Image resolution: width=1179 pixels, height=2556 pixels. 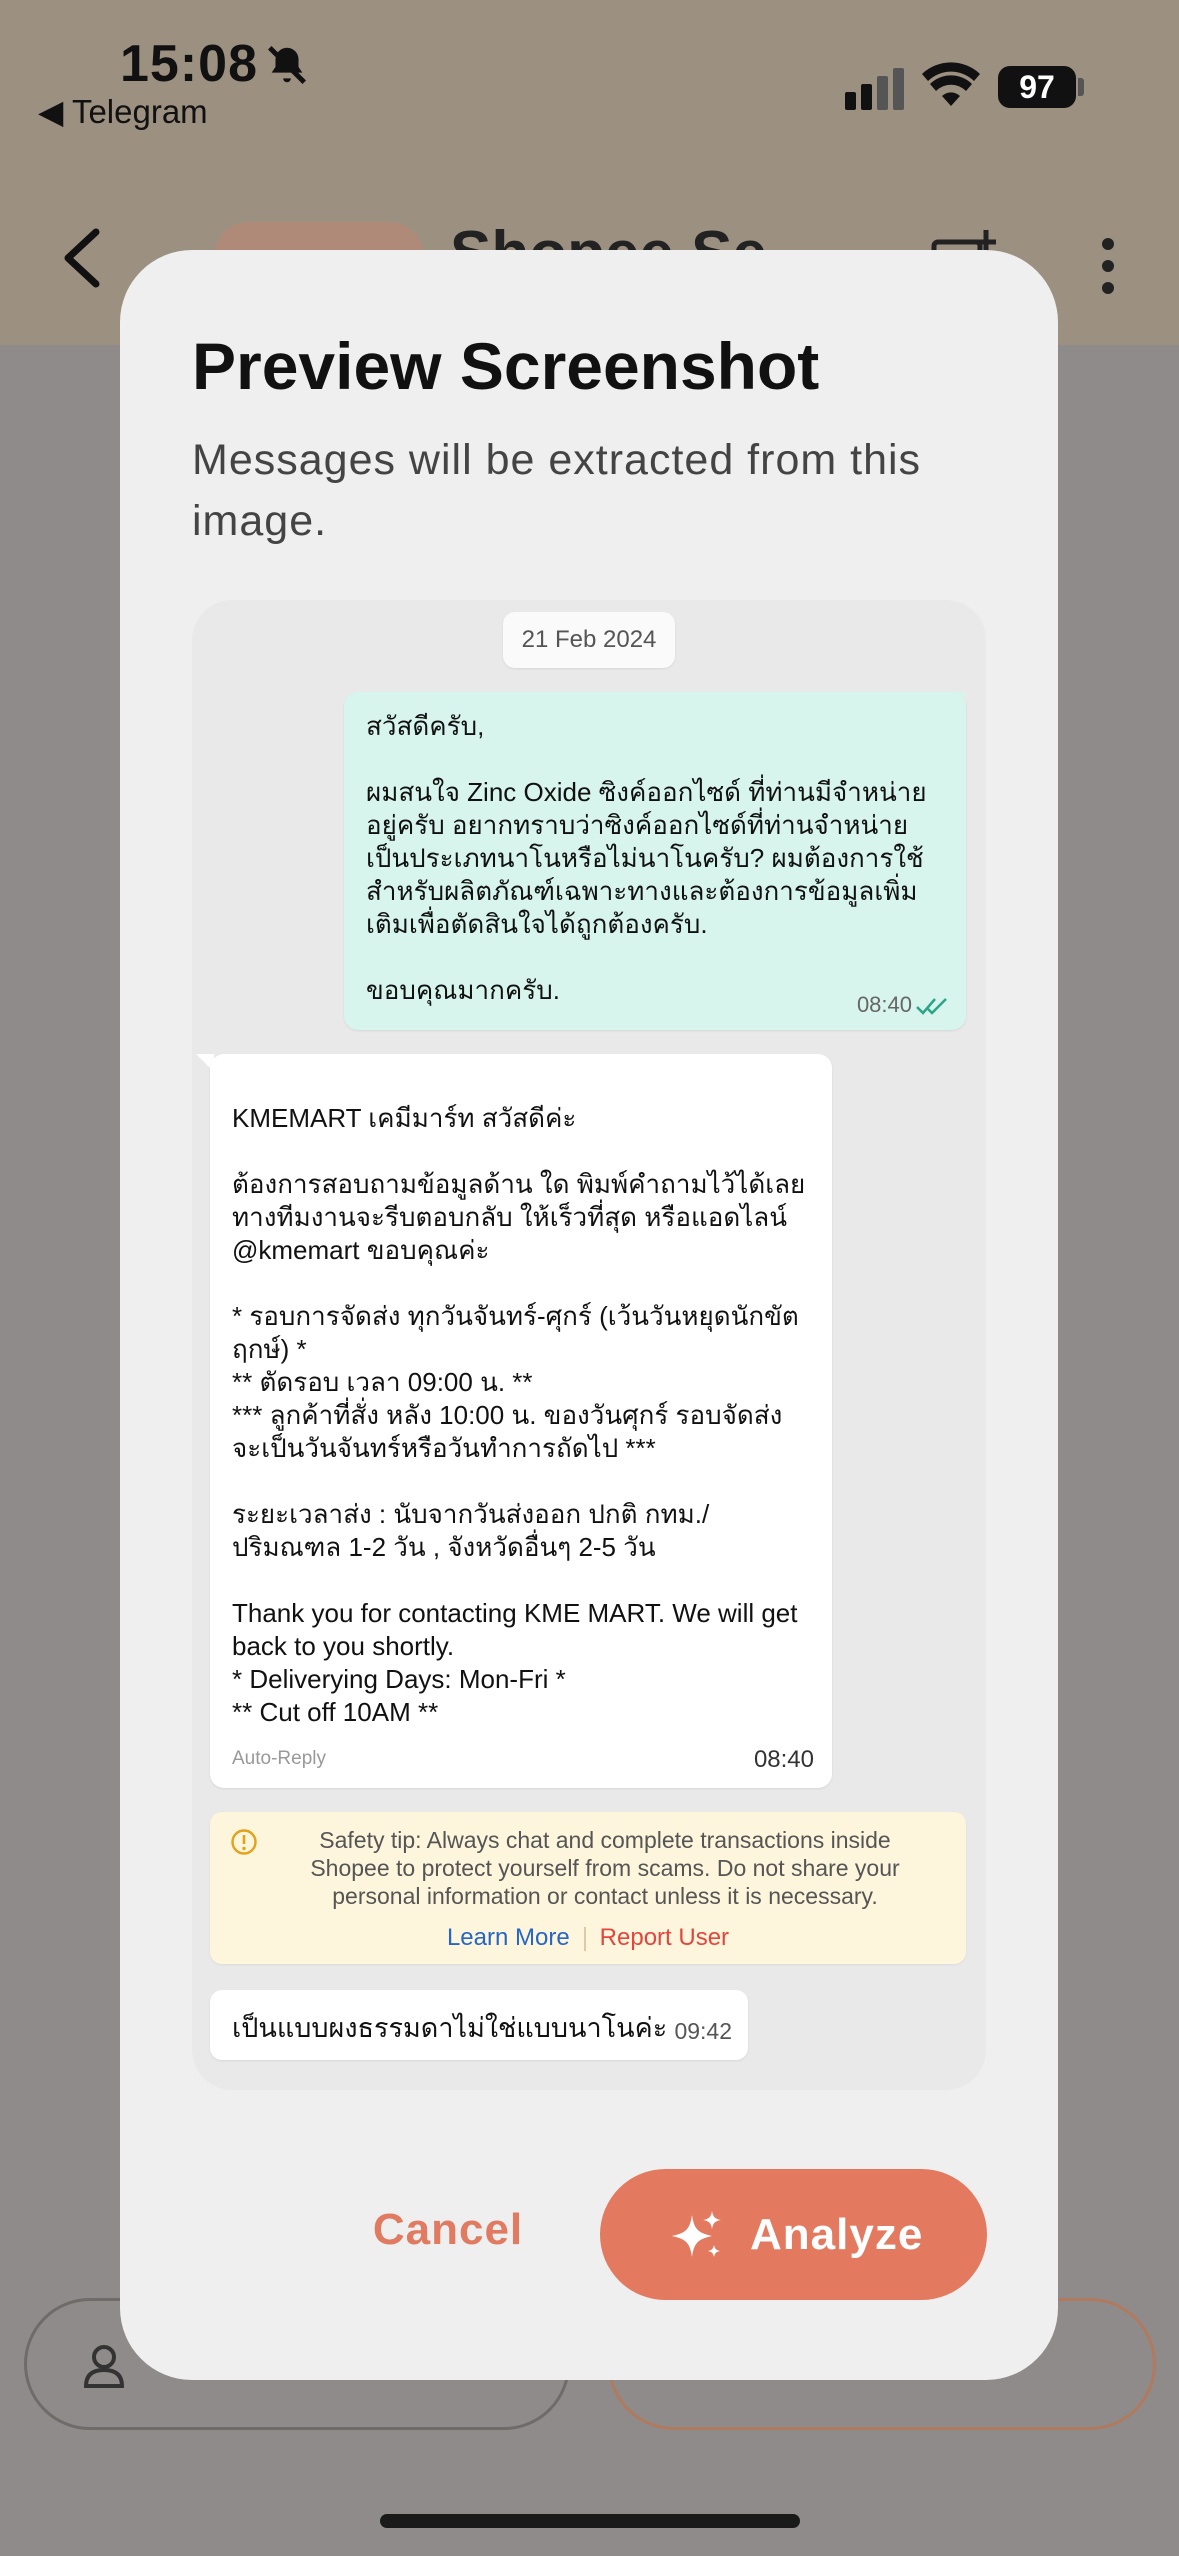 I want to click on sparkles-icon, so click(x=696, y=2234).